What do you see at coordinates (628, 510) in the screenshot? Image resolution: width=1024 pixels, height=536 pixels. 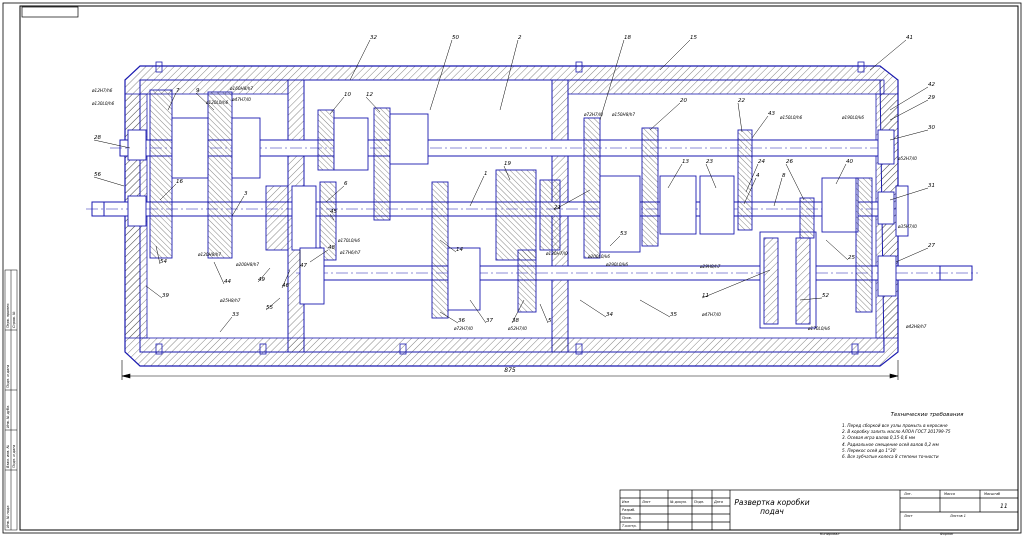 I see `tb-role-dev: Разраб.` at bounding box center [628, 510].